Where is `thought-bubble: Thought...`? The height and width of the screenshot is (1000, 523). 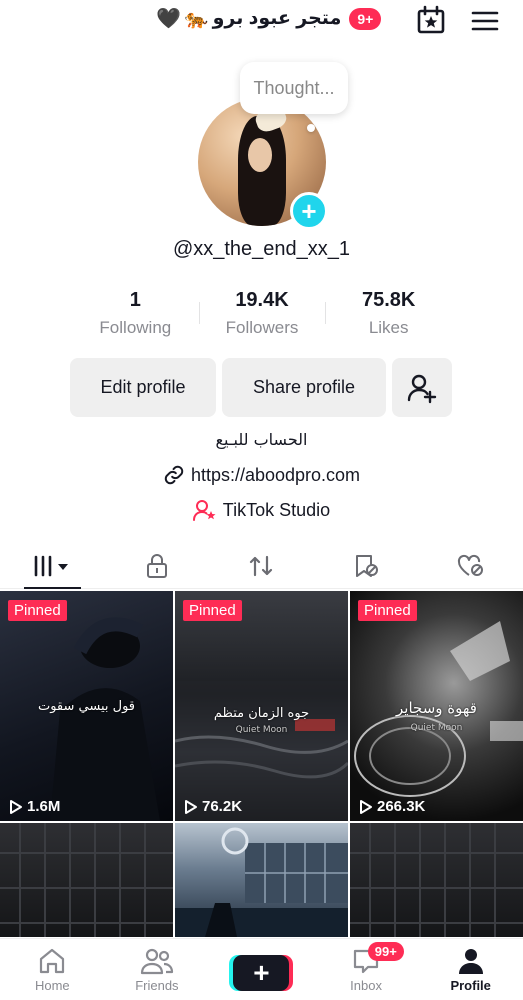 thought-bubble: Thought... is located at coordinates (294, 88).